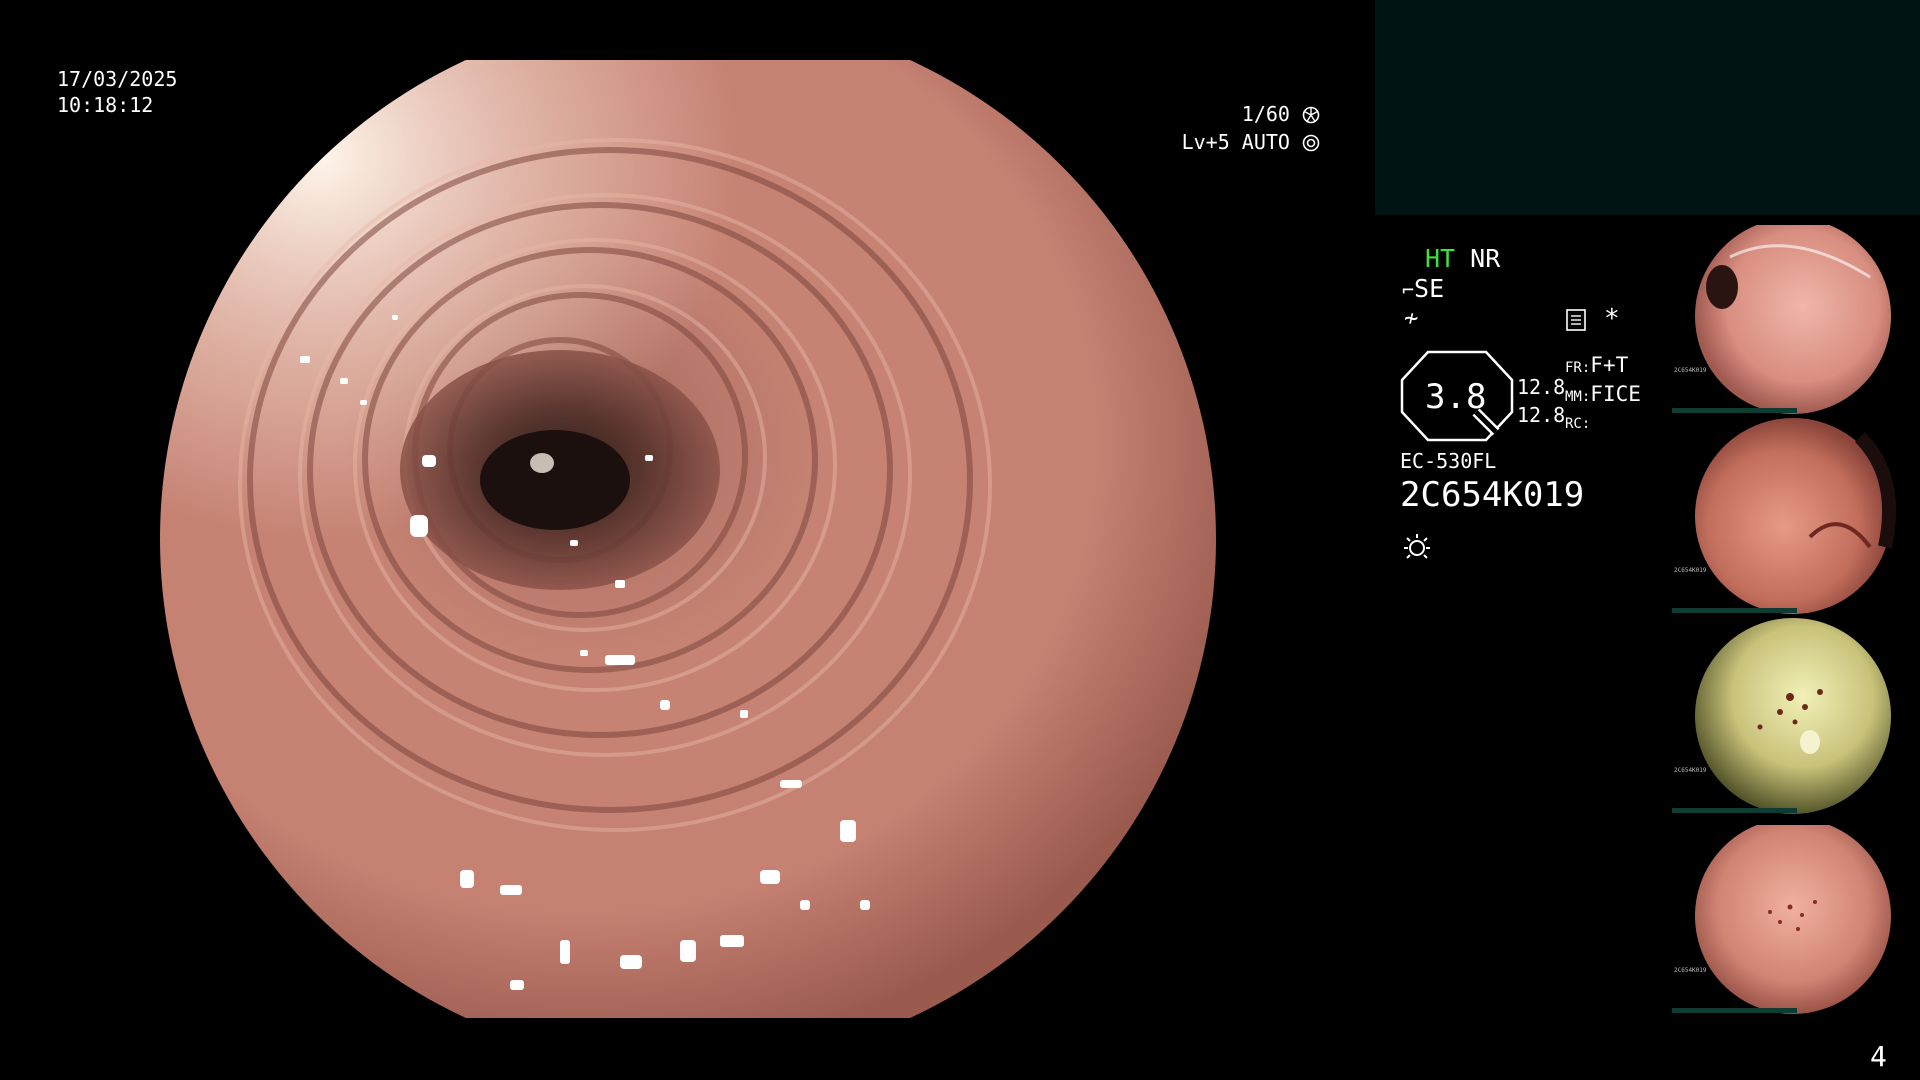  What do you see at coordinates (1615, 394) in the screenshot?
I see `mm-value: FICE` at bounding box center [1615, 394].